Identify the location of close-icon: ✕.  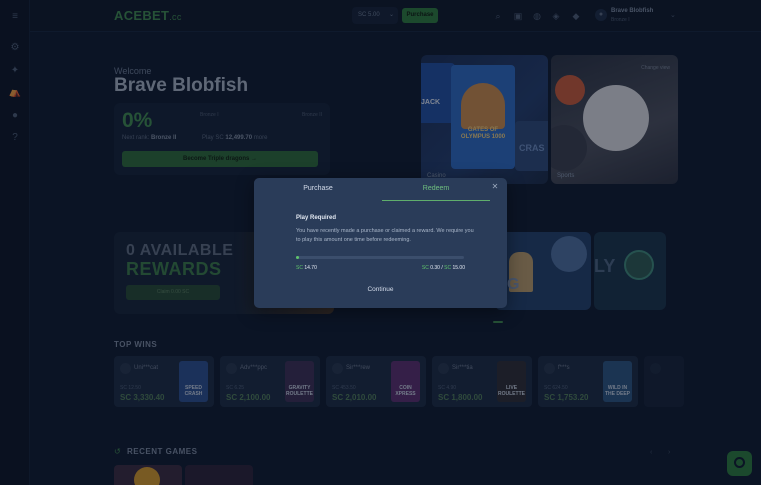
(495, 187).